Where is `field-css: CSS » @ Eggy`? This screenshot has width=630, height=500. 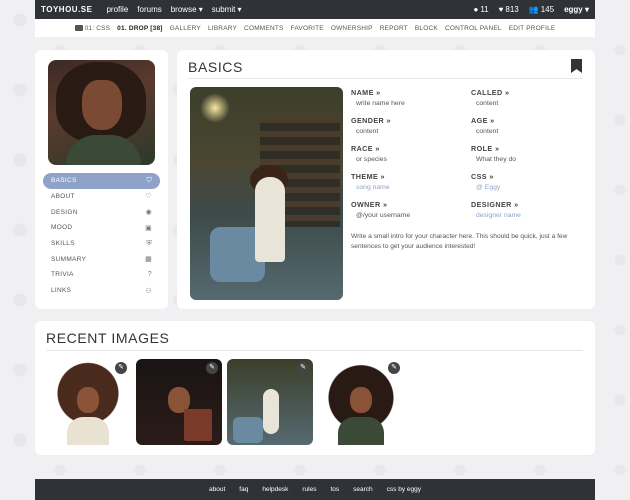
field-css: CSS » @ Eggy is located at coordinates (486, 181).